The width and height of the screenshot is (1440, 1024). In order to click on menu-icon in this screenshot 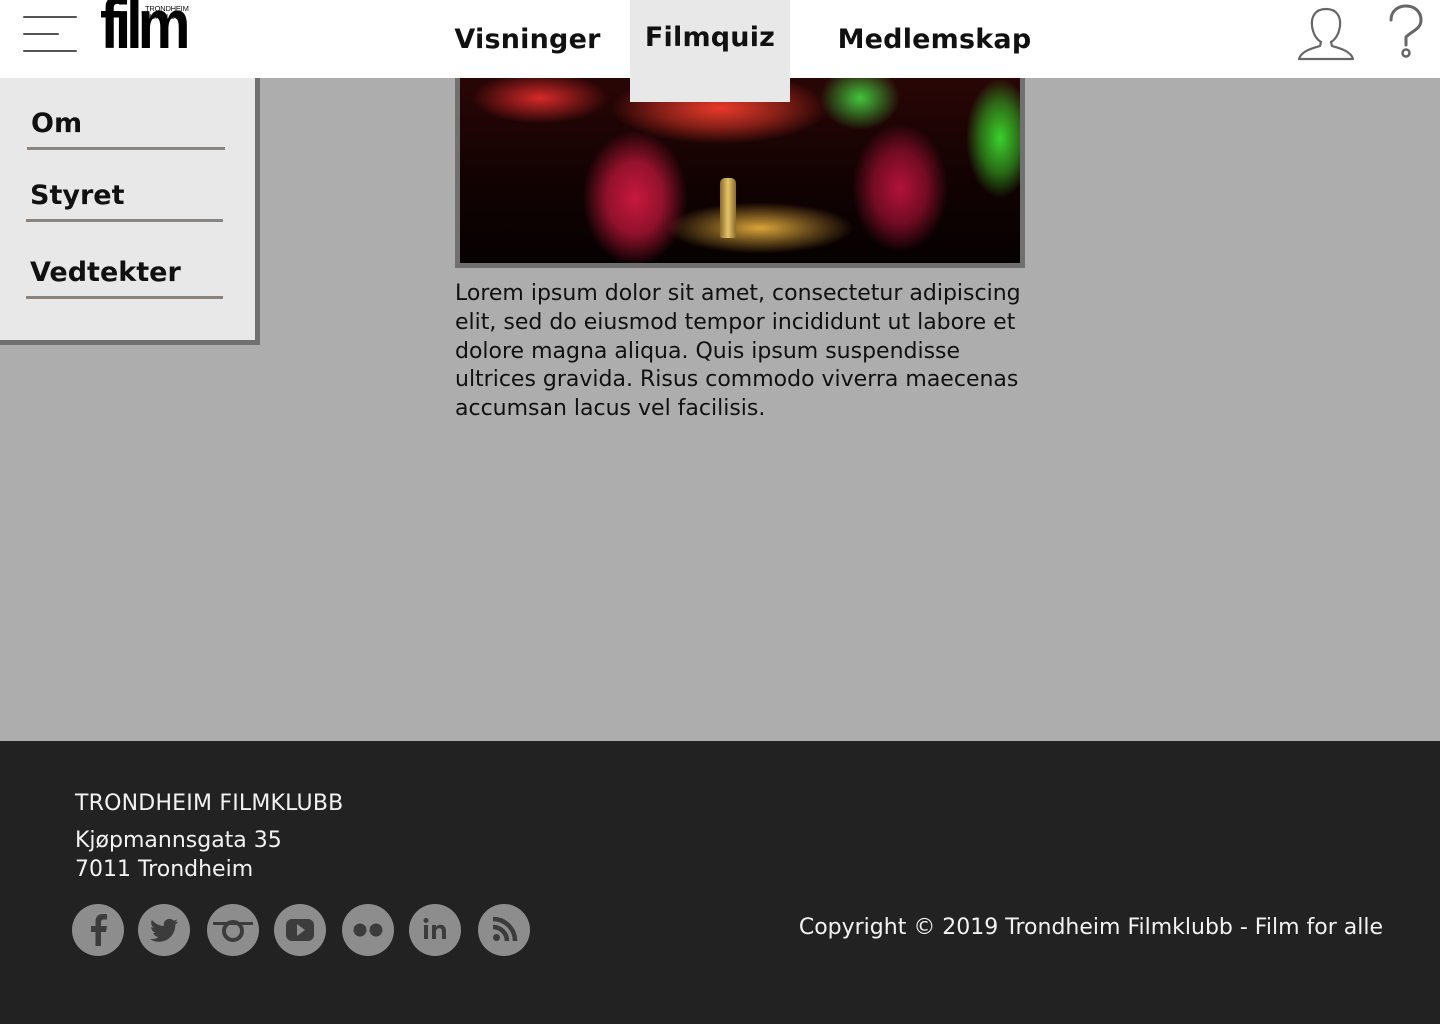, I will do `click(50, 35)`.